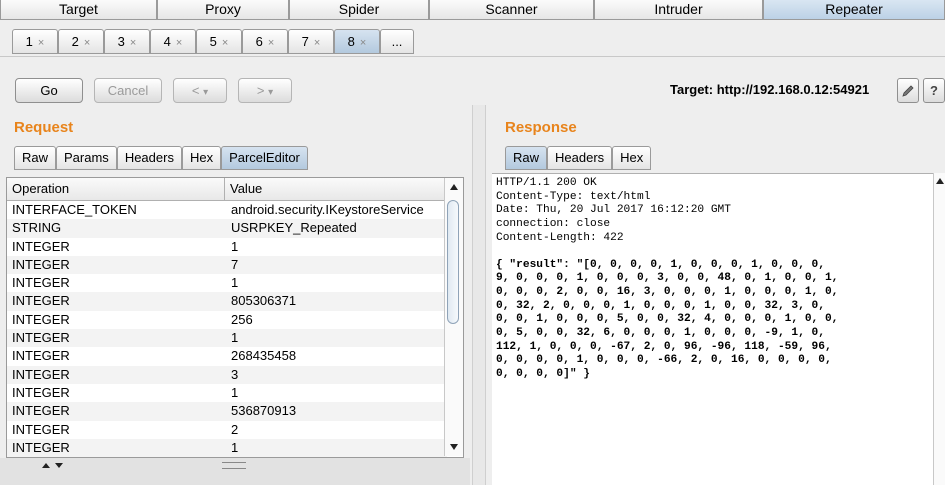 The height and width of the screenshot is (485, 945). Describe the element at coordinates (265, 90) in the screenshot. I see `forward-button: > ▾` at that location.